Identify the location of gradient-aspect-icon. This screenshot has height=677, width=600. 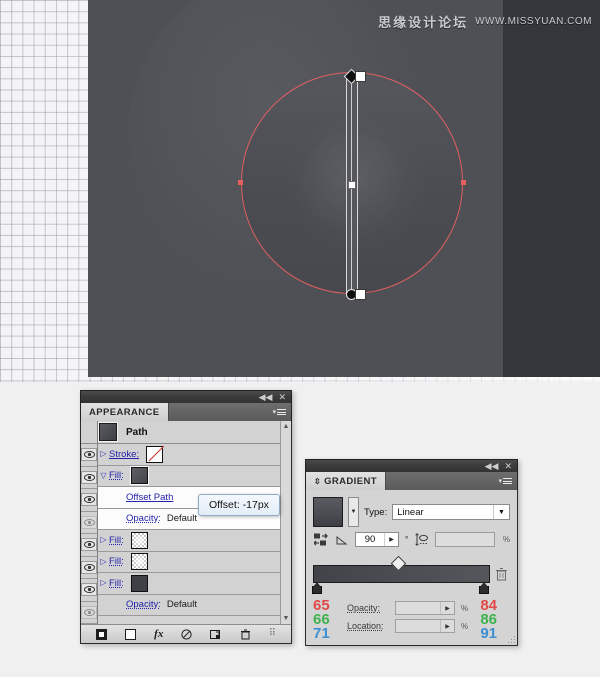
(421, 540).